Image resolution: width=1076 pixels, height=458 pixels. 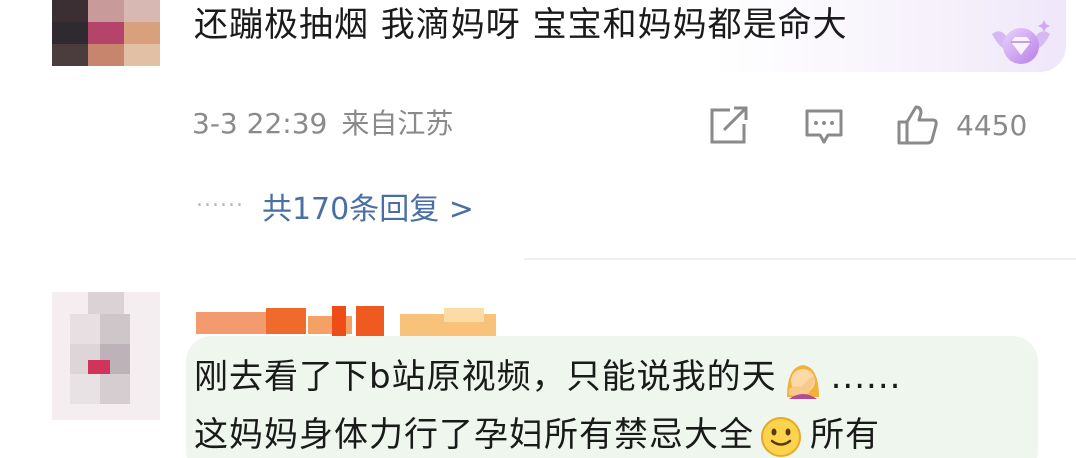 I want to click on smile-emoji, so click(x=781, y=436).